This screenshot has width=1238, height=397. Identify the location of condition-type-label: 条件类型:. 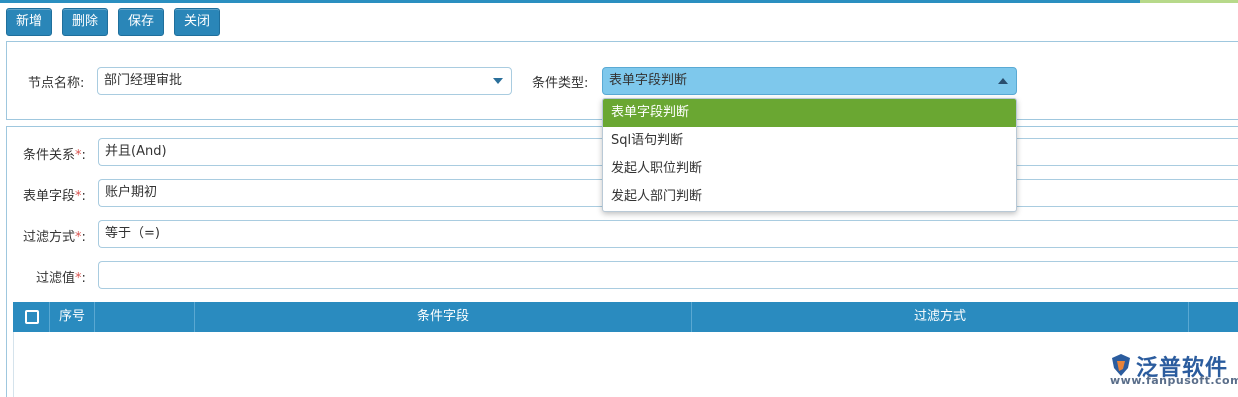
(560, 83).